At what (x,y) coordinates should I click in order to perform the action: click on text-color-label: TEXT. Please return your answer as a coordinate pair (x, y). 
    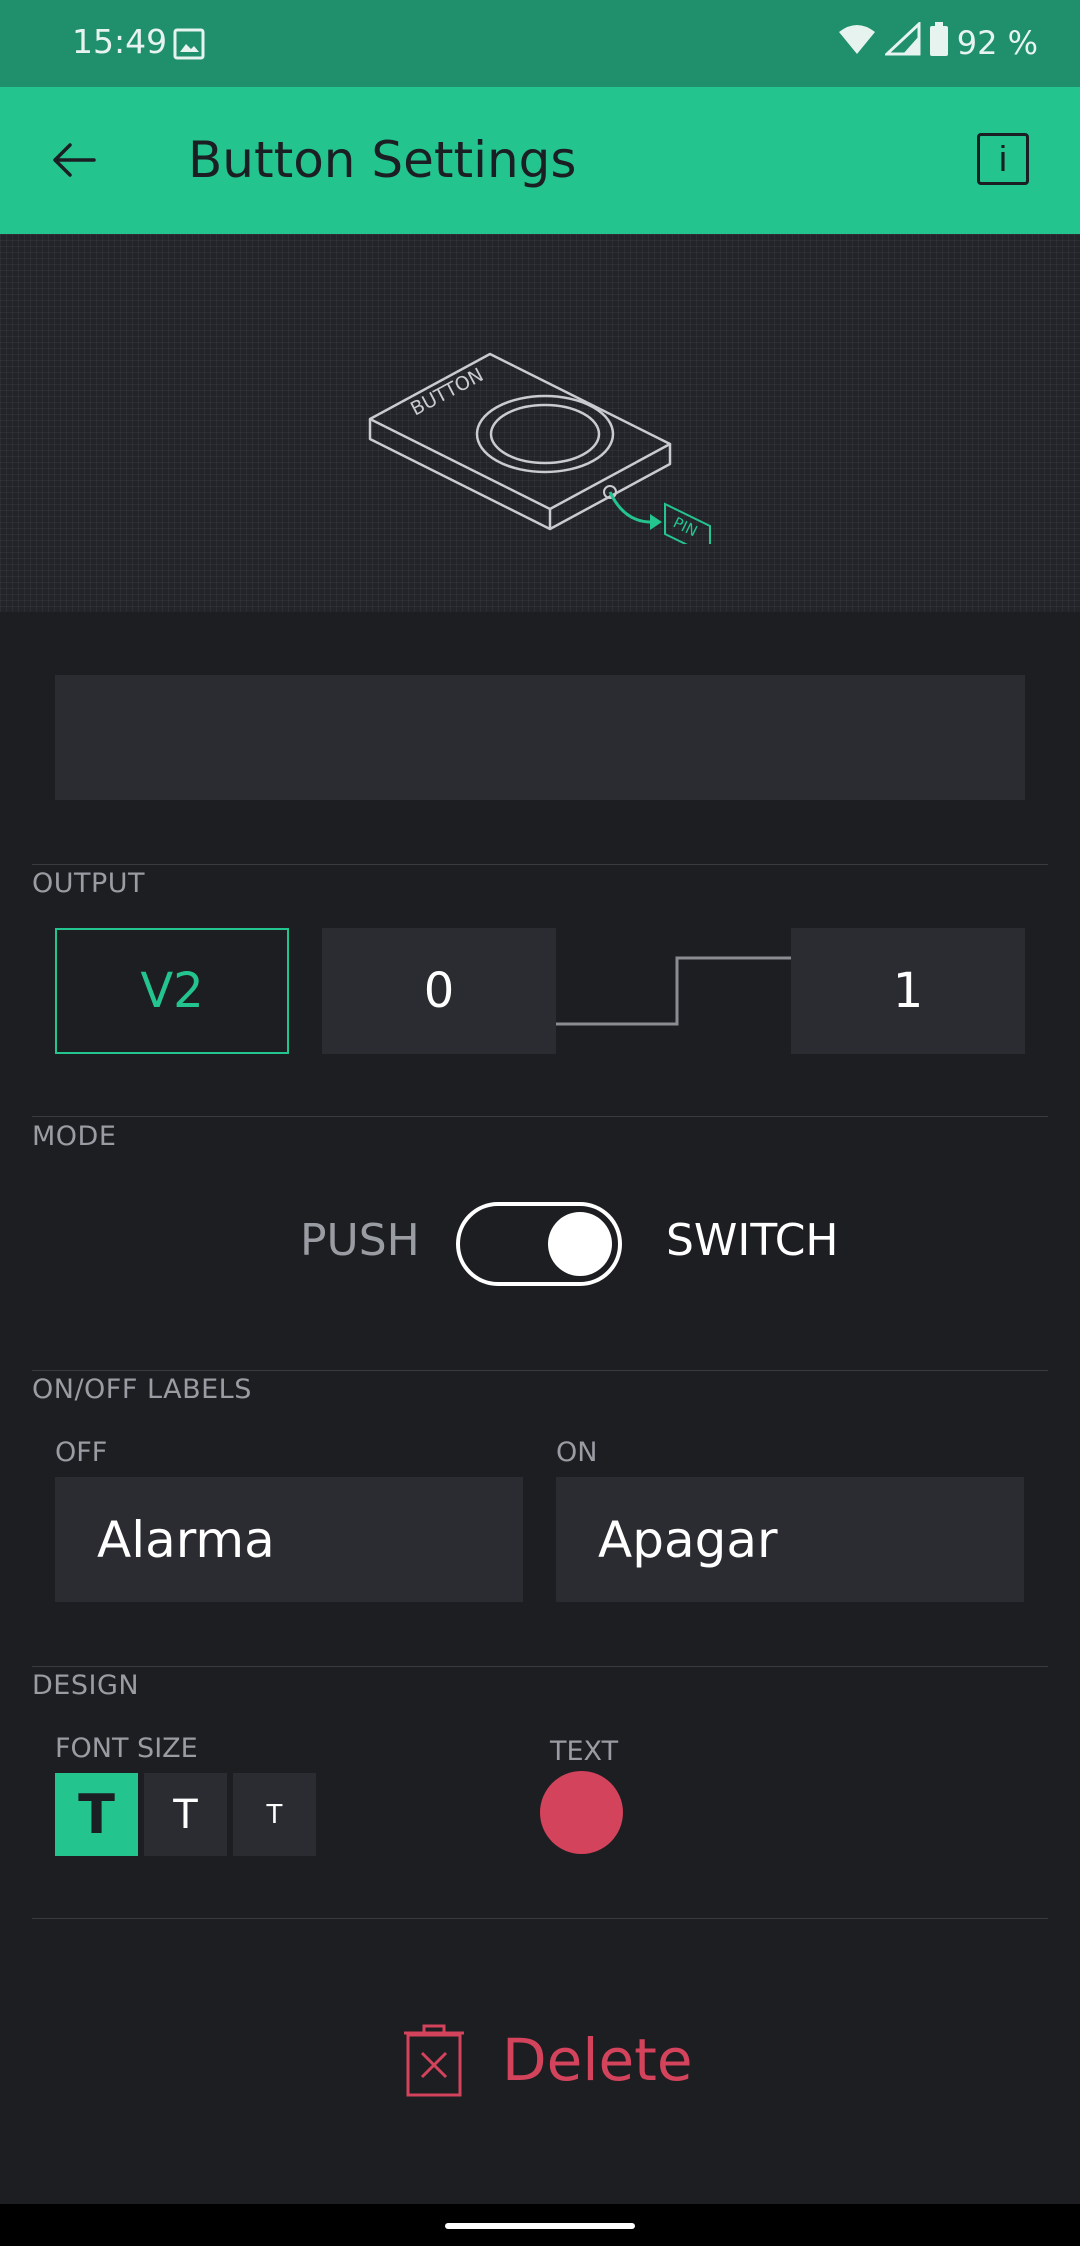
    Looking at the image, I should click on (584, 1751).